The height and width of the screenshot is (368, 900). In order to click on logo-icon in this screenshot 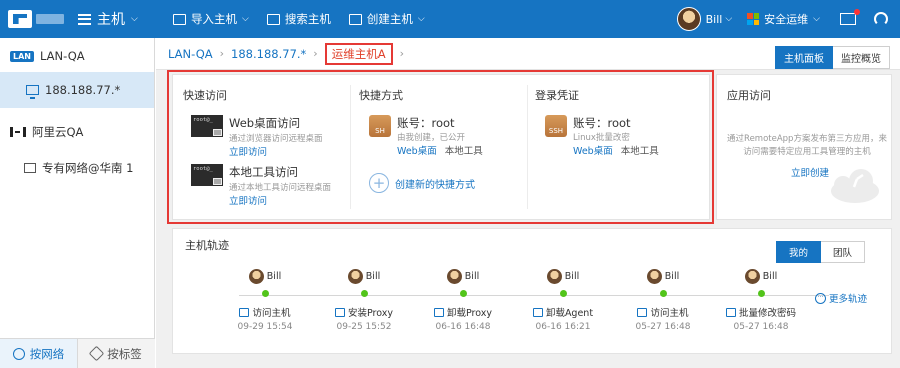, I will do `click(20, 19)`.